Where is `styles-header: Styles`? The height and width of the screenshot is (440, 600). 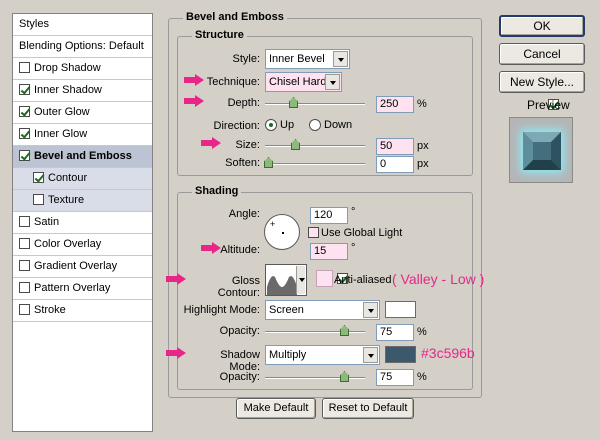 styles-header: Styles is located at coordinates (82, 25).